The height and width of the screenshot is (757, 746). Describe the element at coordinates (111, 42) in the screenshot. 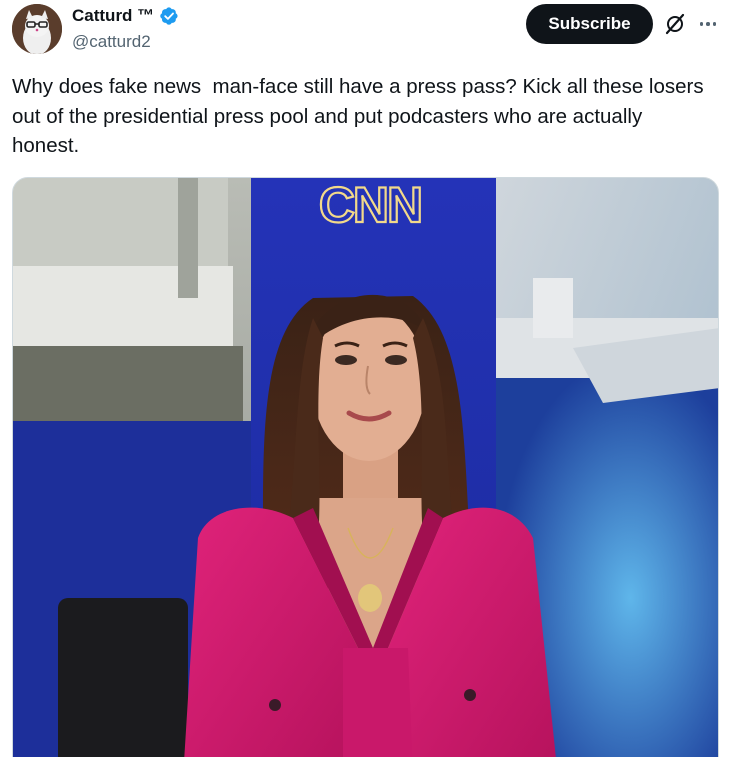

I see `author-handle: @catturd2` at that location.